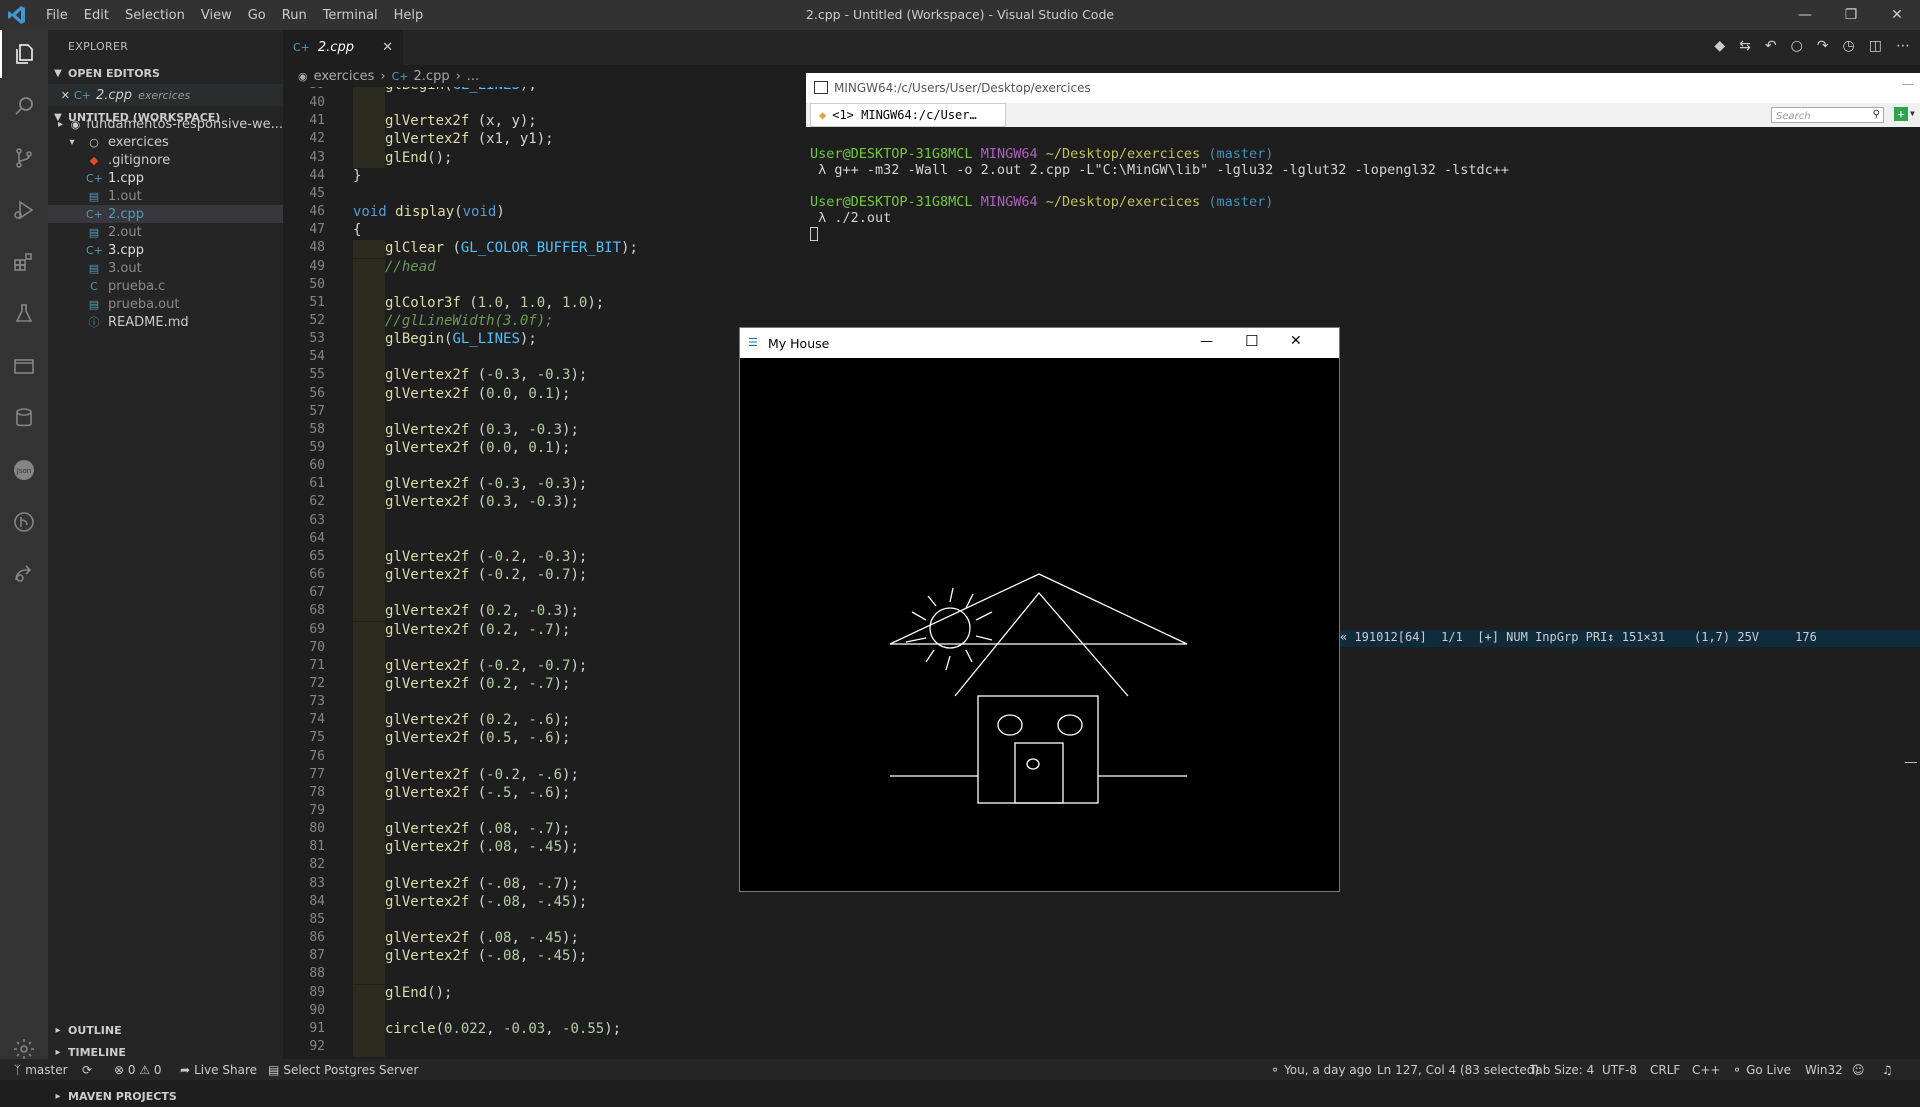  I want to click on source-control-icon, so click(24, 158).